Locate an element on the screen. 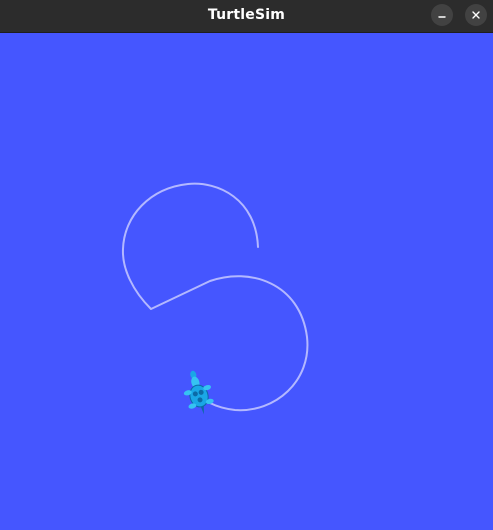 This screenshot has width=493, height=530. title-bar: TurtleSim is located at coordinates (246, 16).